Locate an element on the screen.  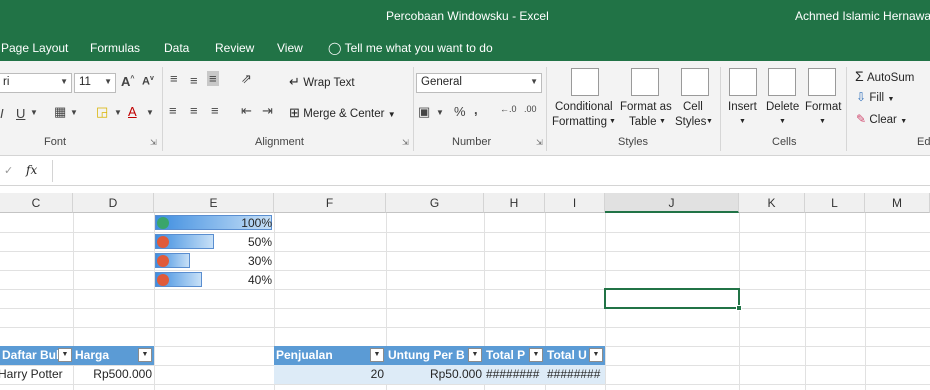
formula-input is located at coordinates (491, 171).